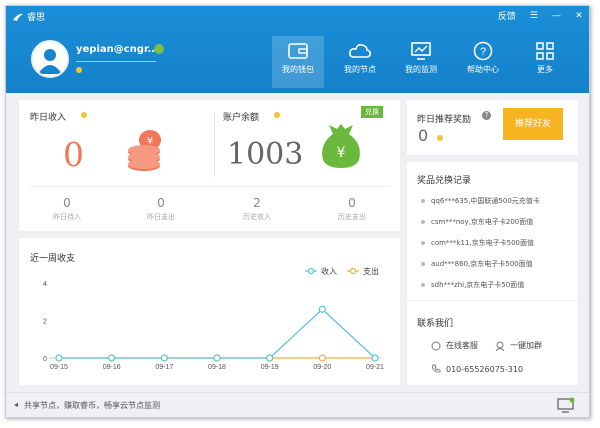  I want to click on nav-more-label: 更多, so click(545, 69).